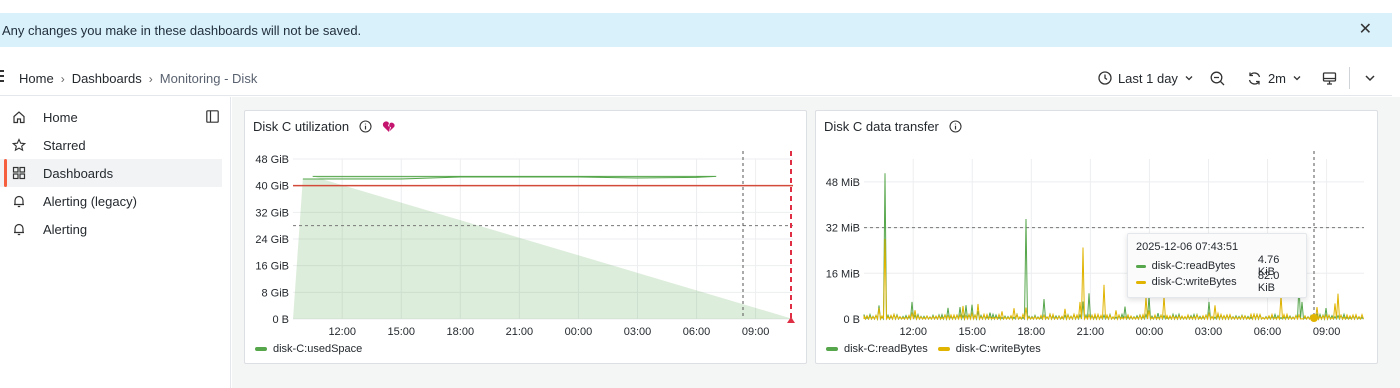 The height and width of the screenshot is (388, 1400). What do you see at coordinates (36, 78) in the screenshot?
I see `breadcrumb-home: Home` at bounding box center [36, 78].